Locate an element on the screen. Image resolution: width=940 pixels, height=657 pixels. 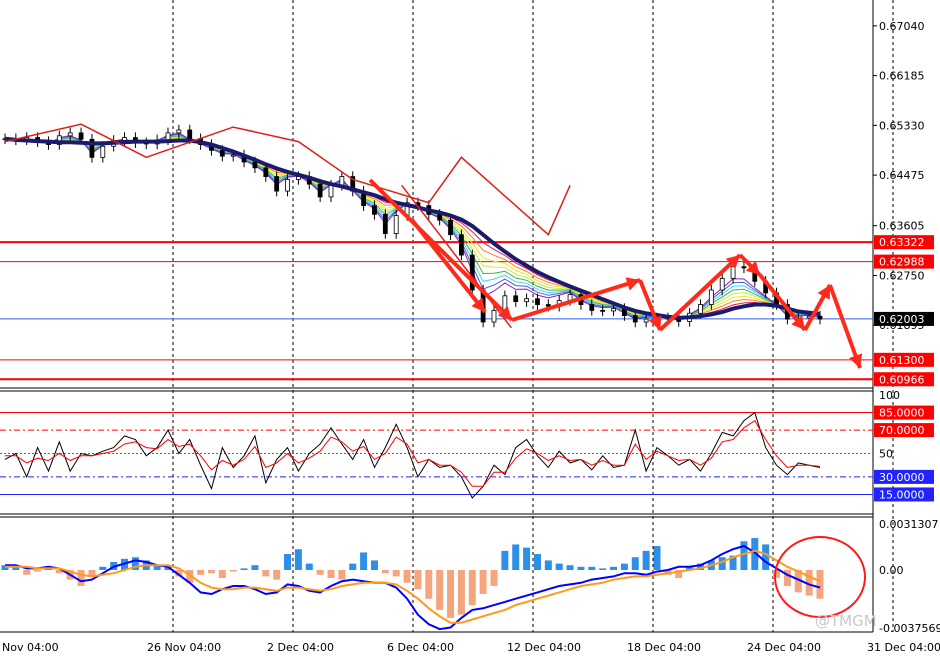
stoch-y-label: 100 is located at coordinates (889, 395).